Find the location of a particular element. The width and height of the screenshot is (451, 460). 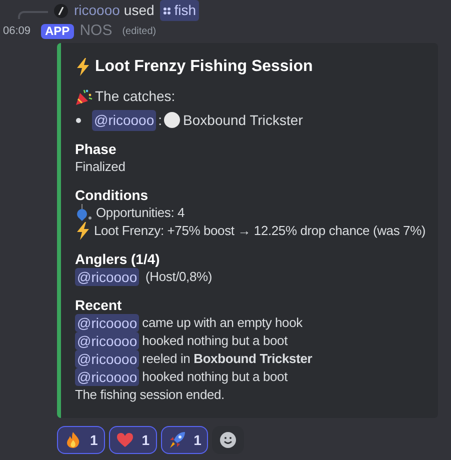

edited-label: (edited) is located at coordinates (139, 31).